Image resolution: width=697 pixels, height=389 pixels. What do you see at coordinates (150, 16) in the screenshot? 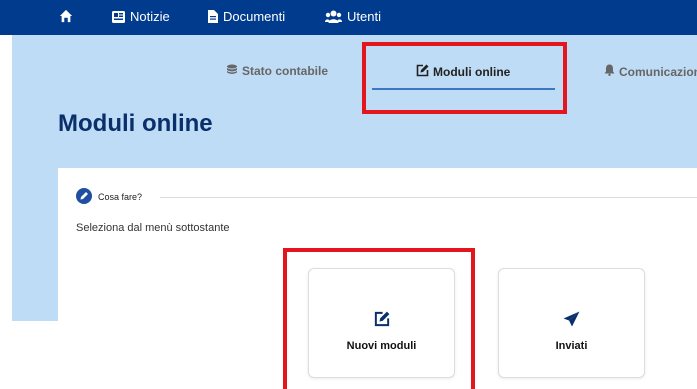
I see `nav-item-label: Notizie` at bounding box center [150, 16].